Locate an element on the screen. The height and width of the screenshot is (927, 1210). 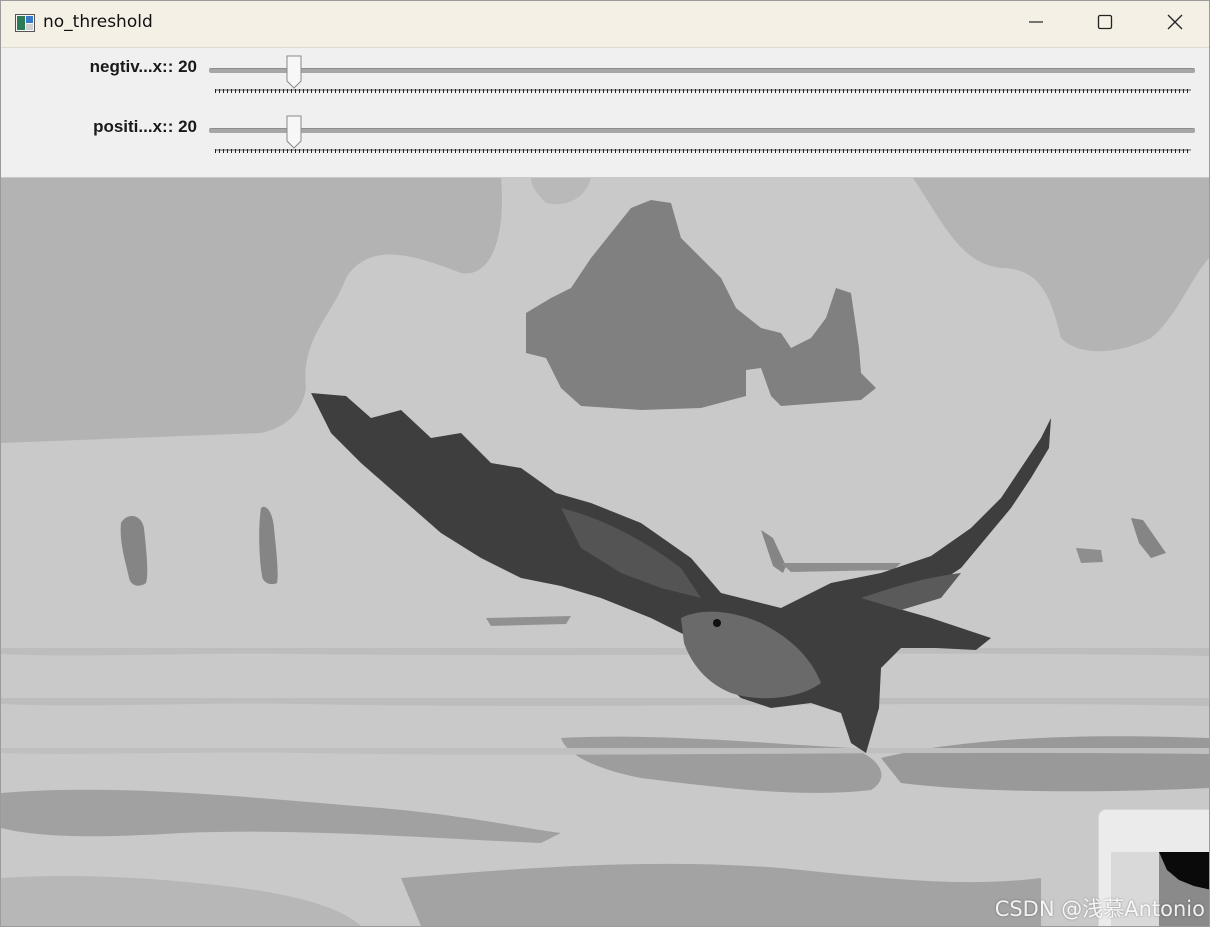
trackbar-negative-track is located at coordinates (702, 70).